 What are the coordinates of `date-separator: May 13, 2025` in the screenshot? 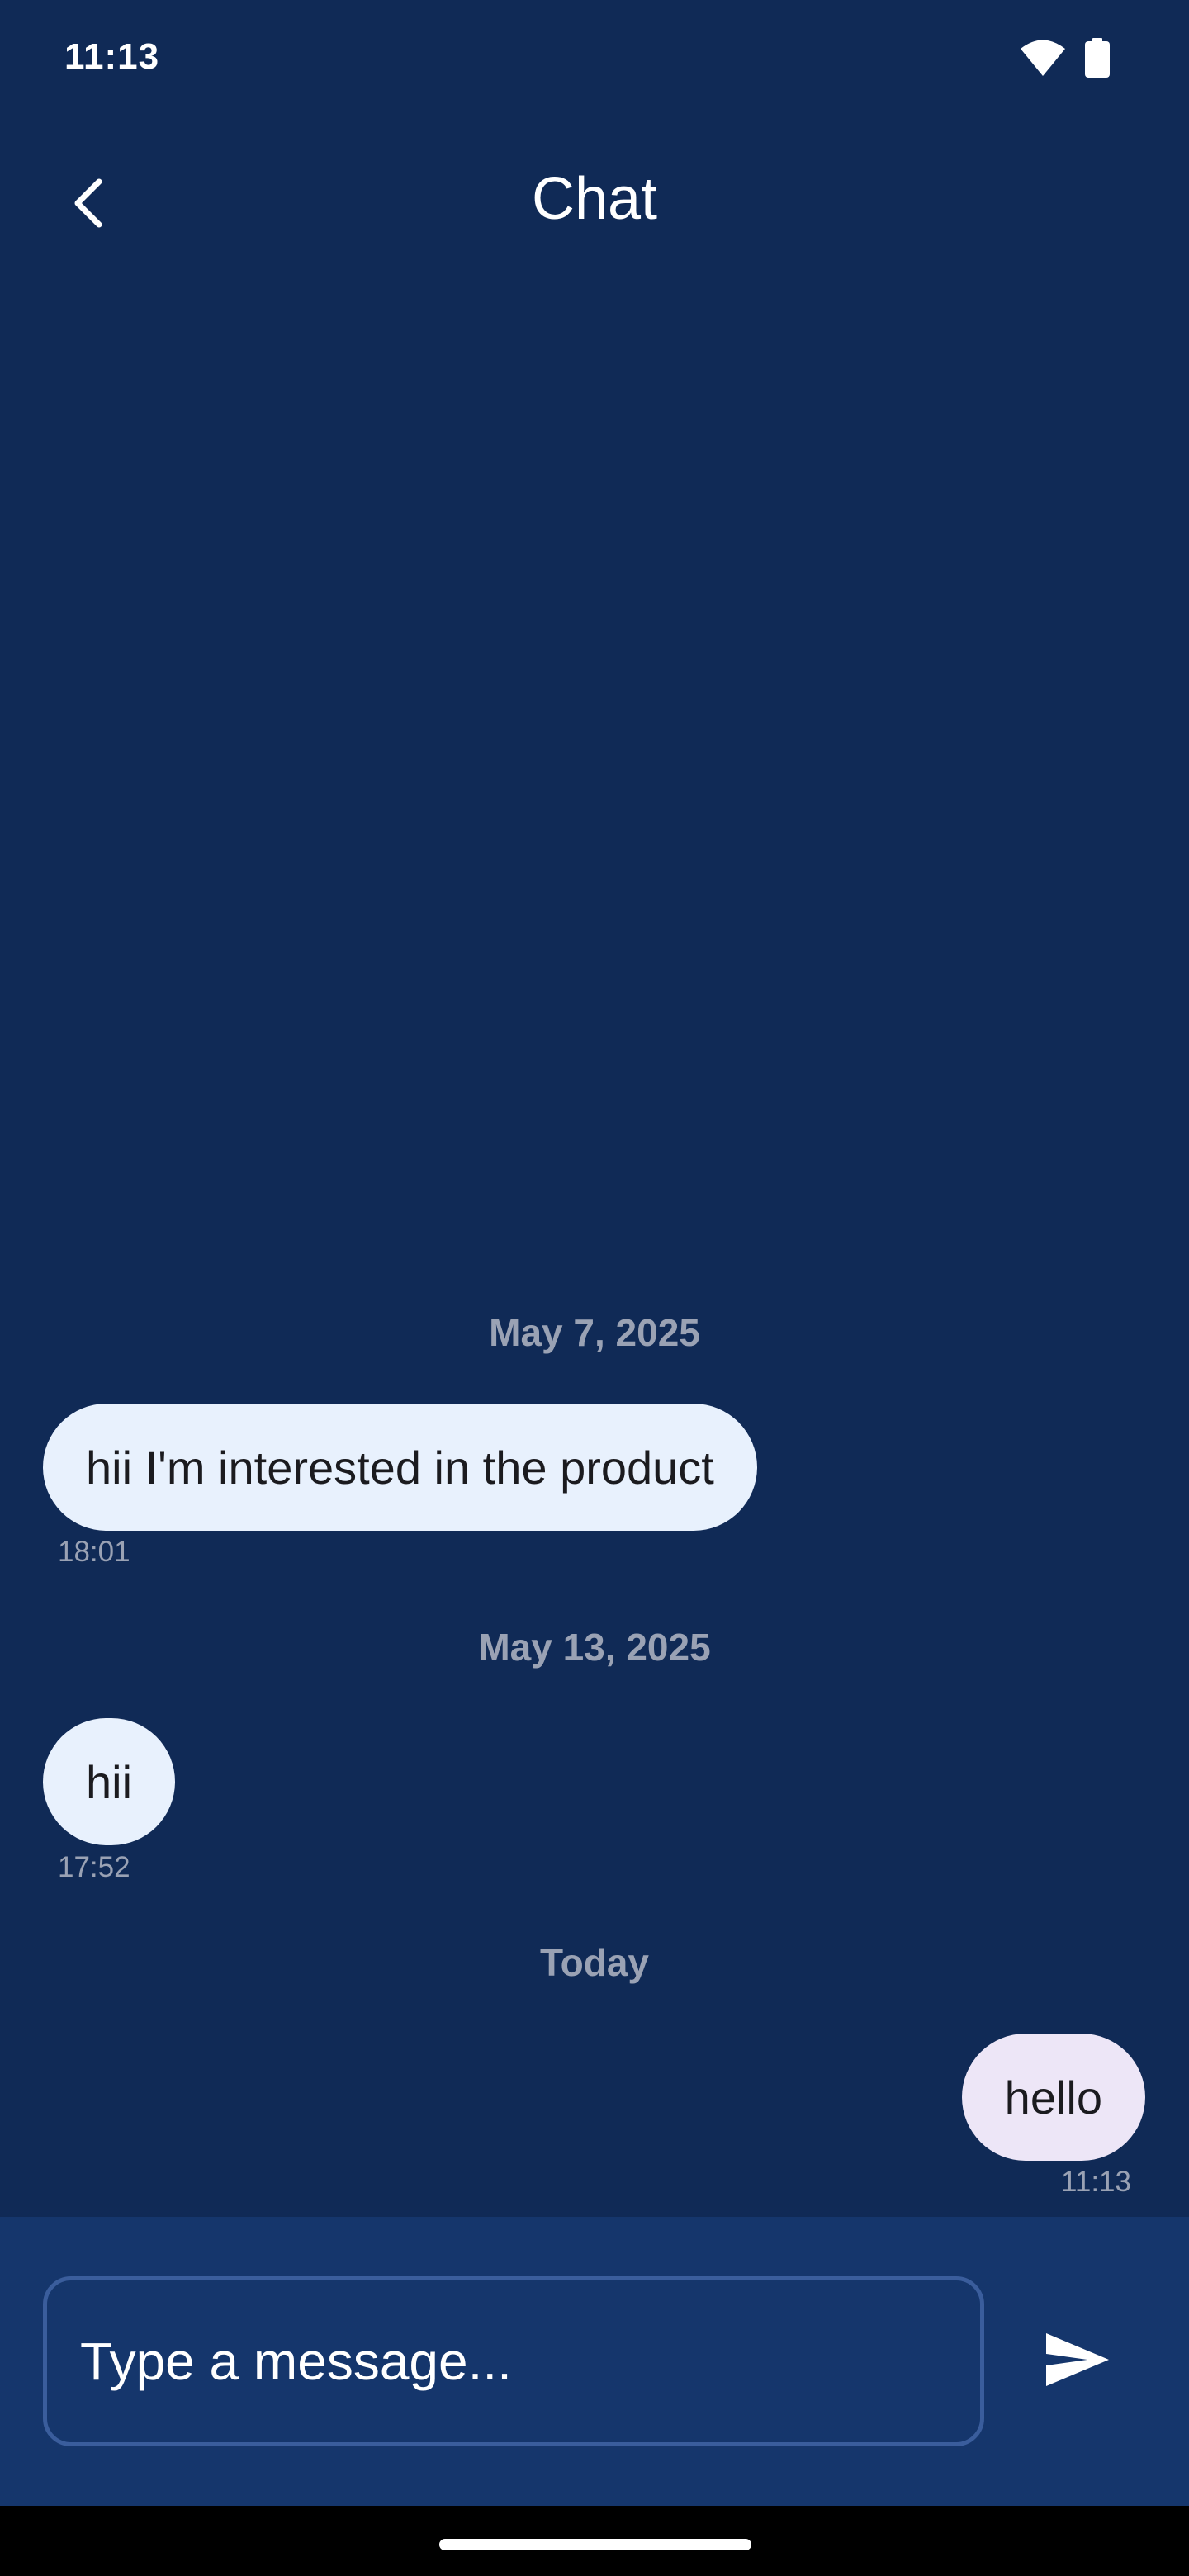 It's located at (594, 1647).